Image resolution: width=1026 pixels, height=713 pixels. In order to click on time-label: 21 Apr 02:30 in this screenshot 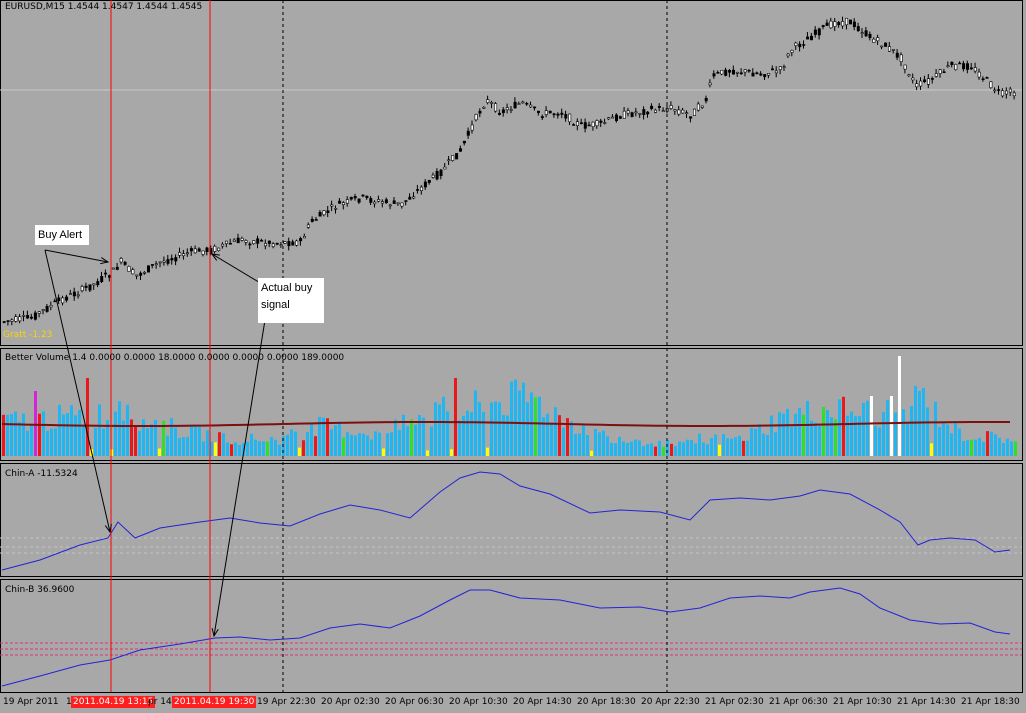, I will do `click(734, 702)`.